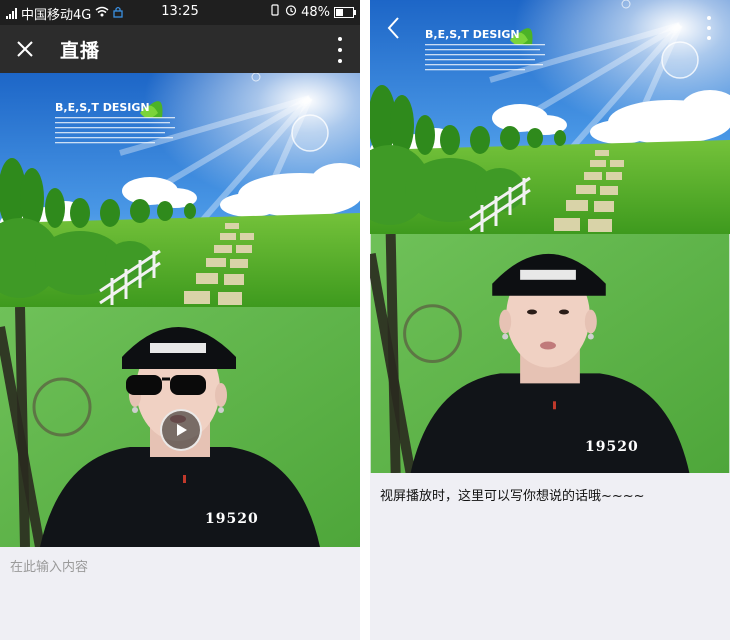  I want to click on input-area, so click(180, 593).